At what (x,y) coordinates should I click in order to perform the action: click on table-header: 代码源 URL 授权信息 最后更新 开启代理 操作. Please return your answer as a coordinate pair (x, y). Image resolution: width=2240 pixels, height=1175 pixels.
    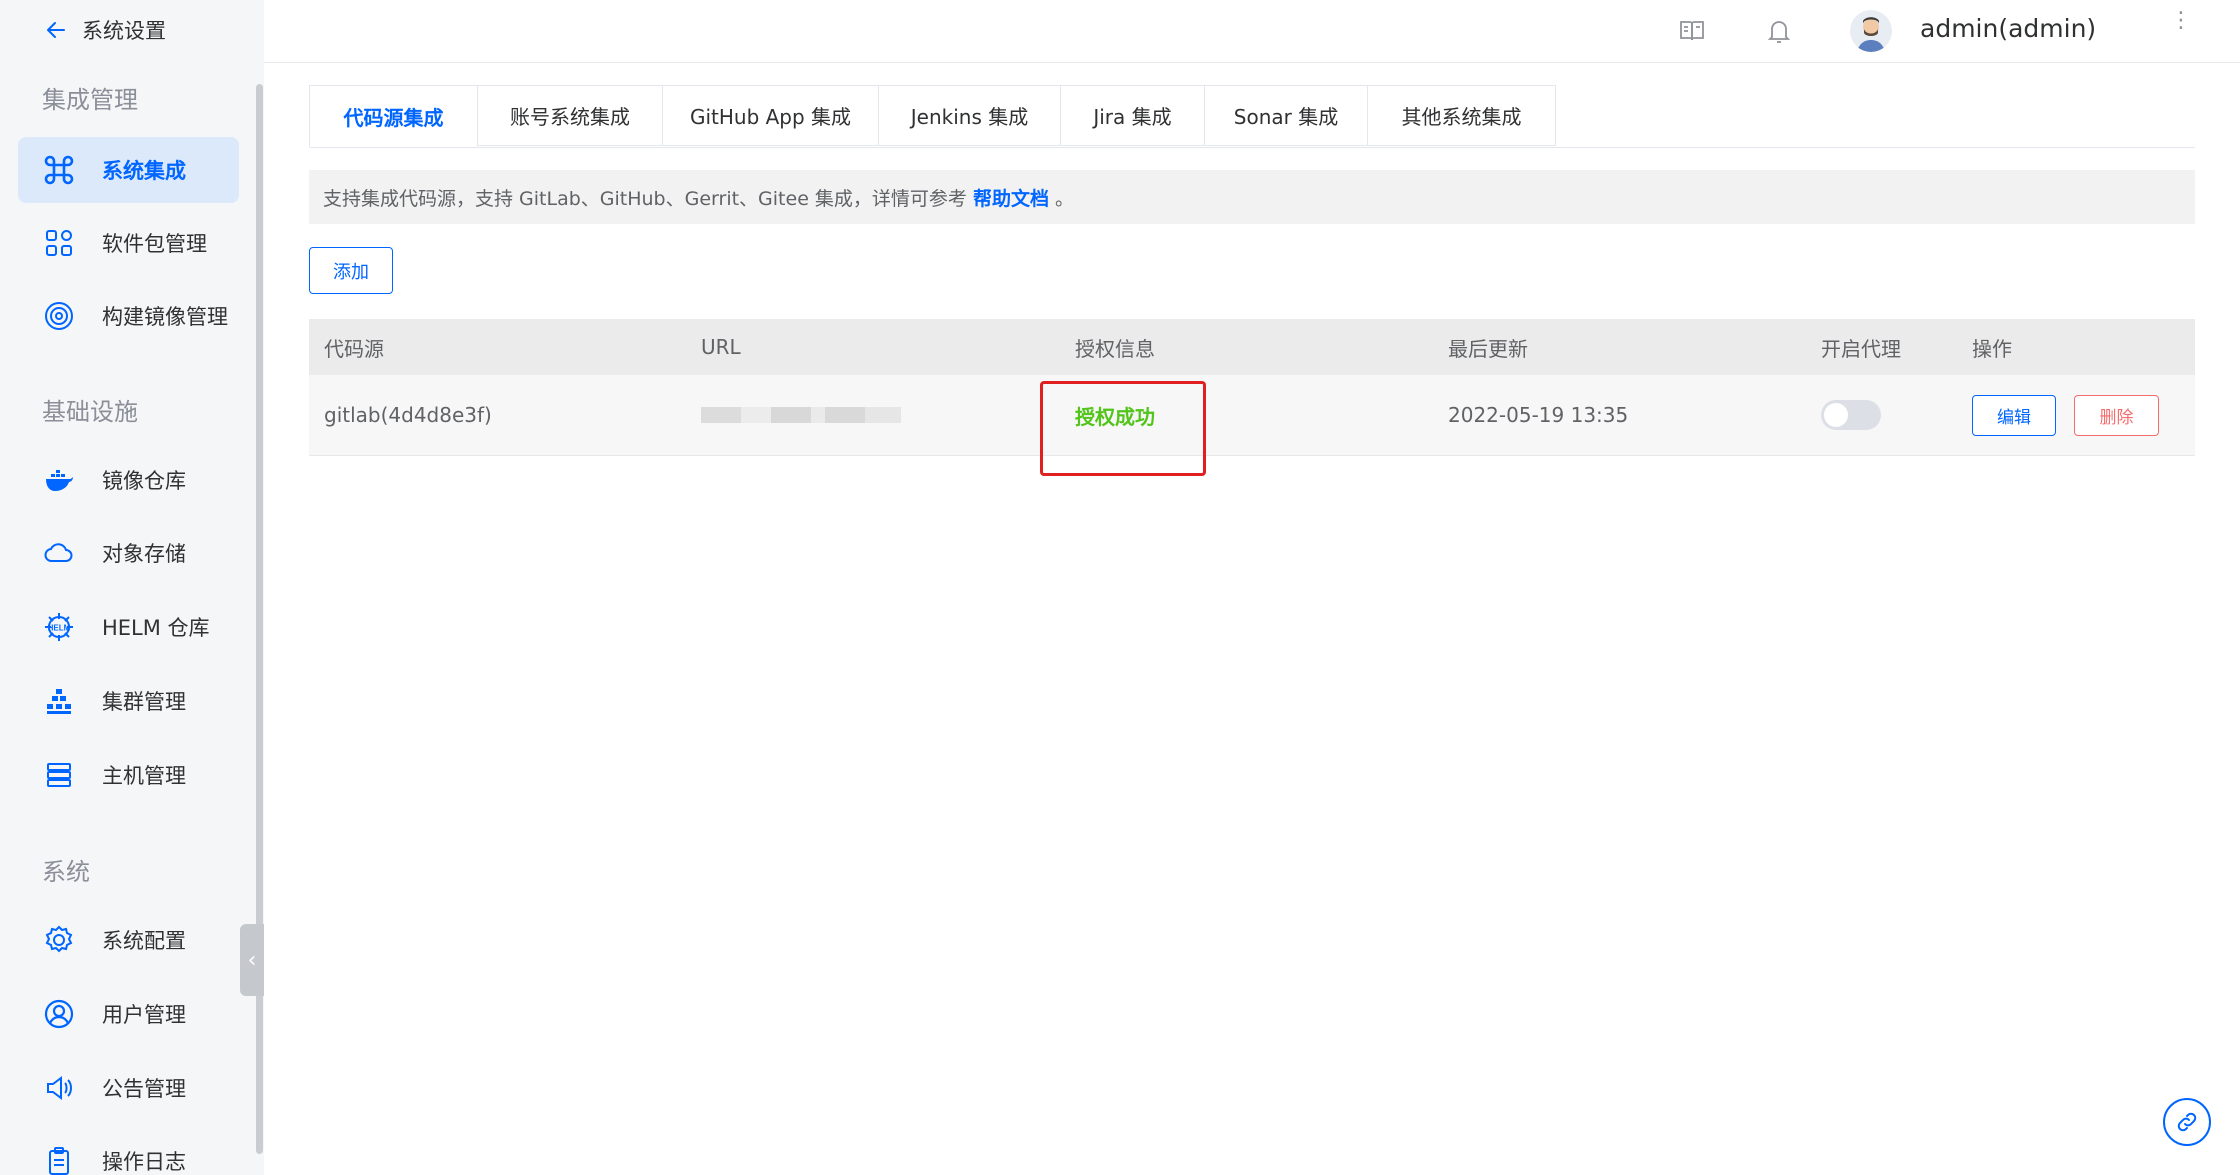
    Looking at the image, I should click on (1252, 347).